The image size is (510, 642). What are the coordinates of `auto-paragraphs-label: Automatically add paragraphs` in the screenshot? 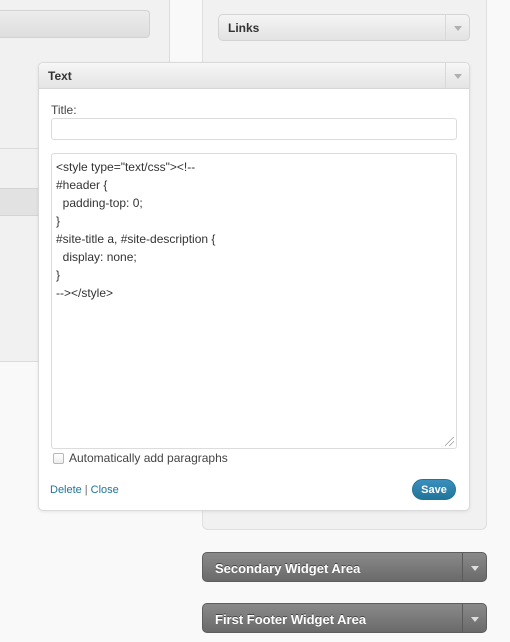 It's located at (148, 458).